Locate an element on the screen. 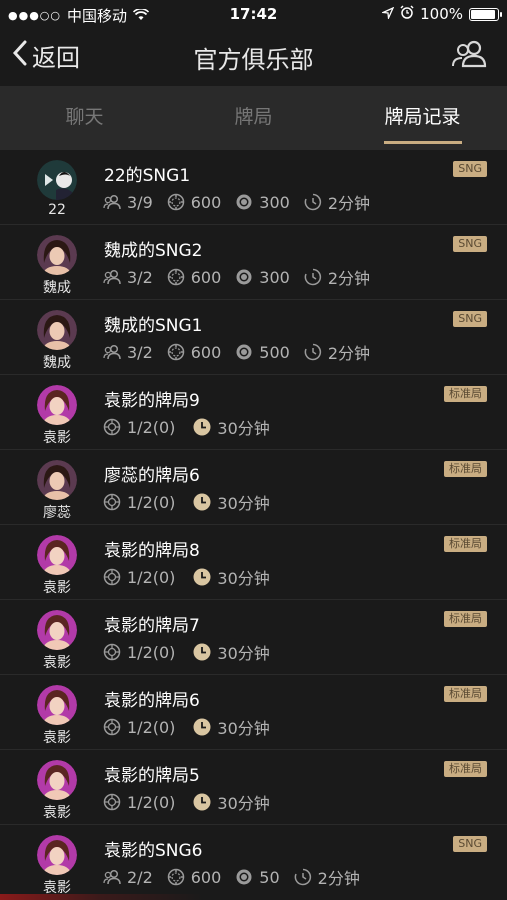 This screenshot has height=900, width=507. list-item: 魏成 魏成的SNG1 SNG 3/2 600 500 2分钟 is located at coordinates (253, 337).